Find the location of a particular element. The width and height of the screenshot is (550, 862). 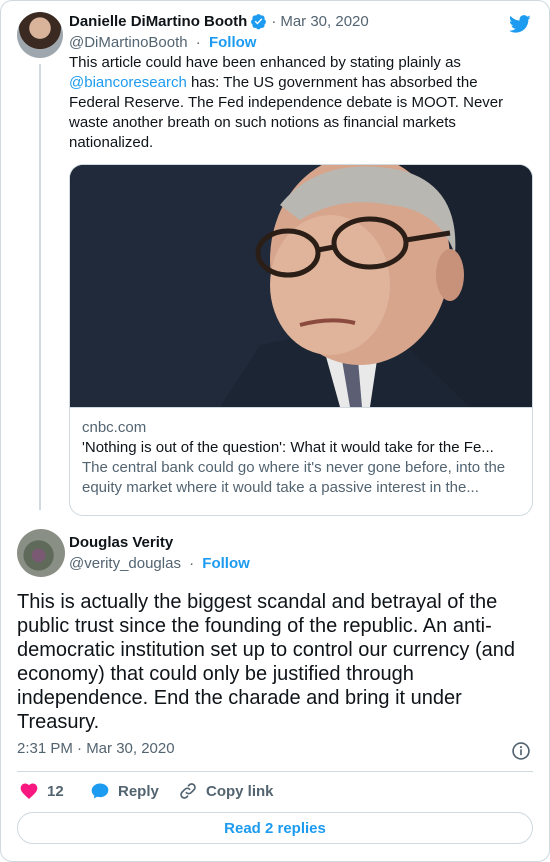

tweet2-handle-row: @verity_douglas · Follow is located at coordinates (159, 563).